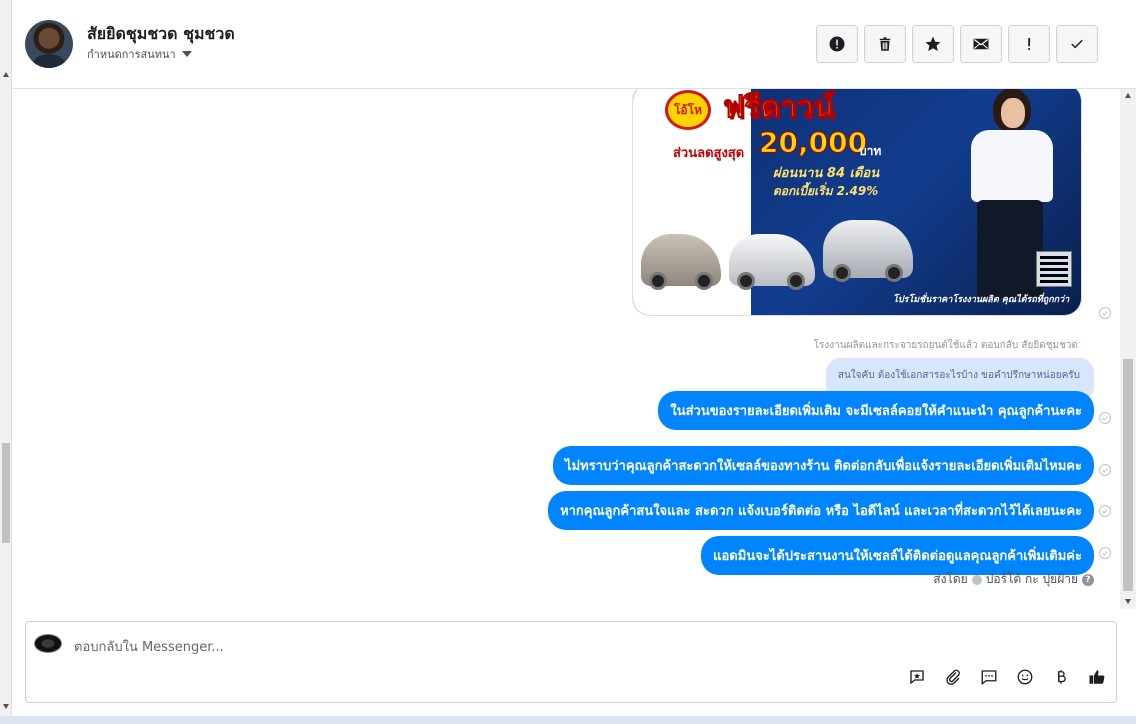 The width and height of the screenshot is (1136, 724). What do you see at coordinates (48, 643) in the screenshot?
I see `page-avatar` at bounding box center [48, 643].